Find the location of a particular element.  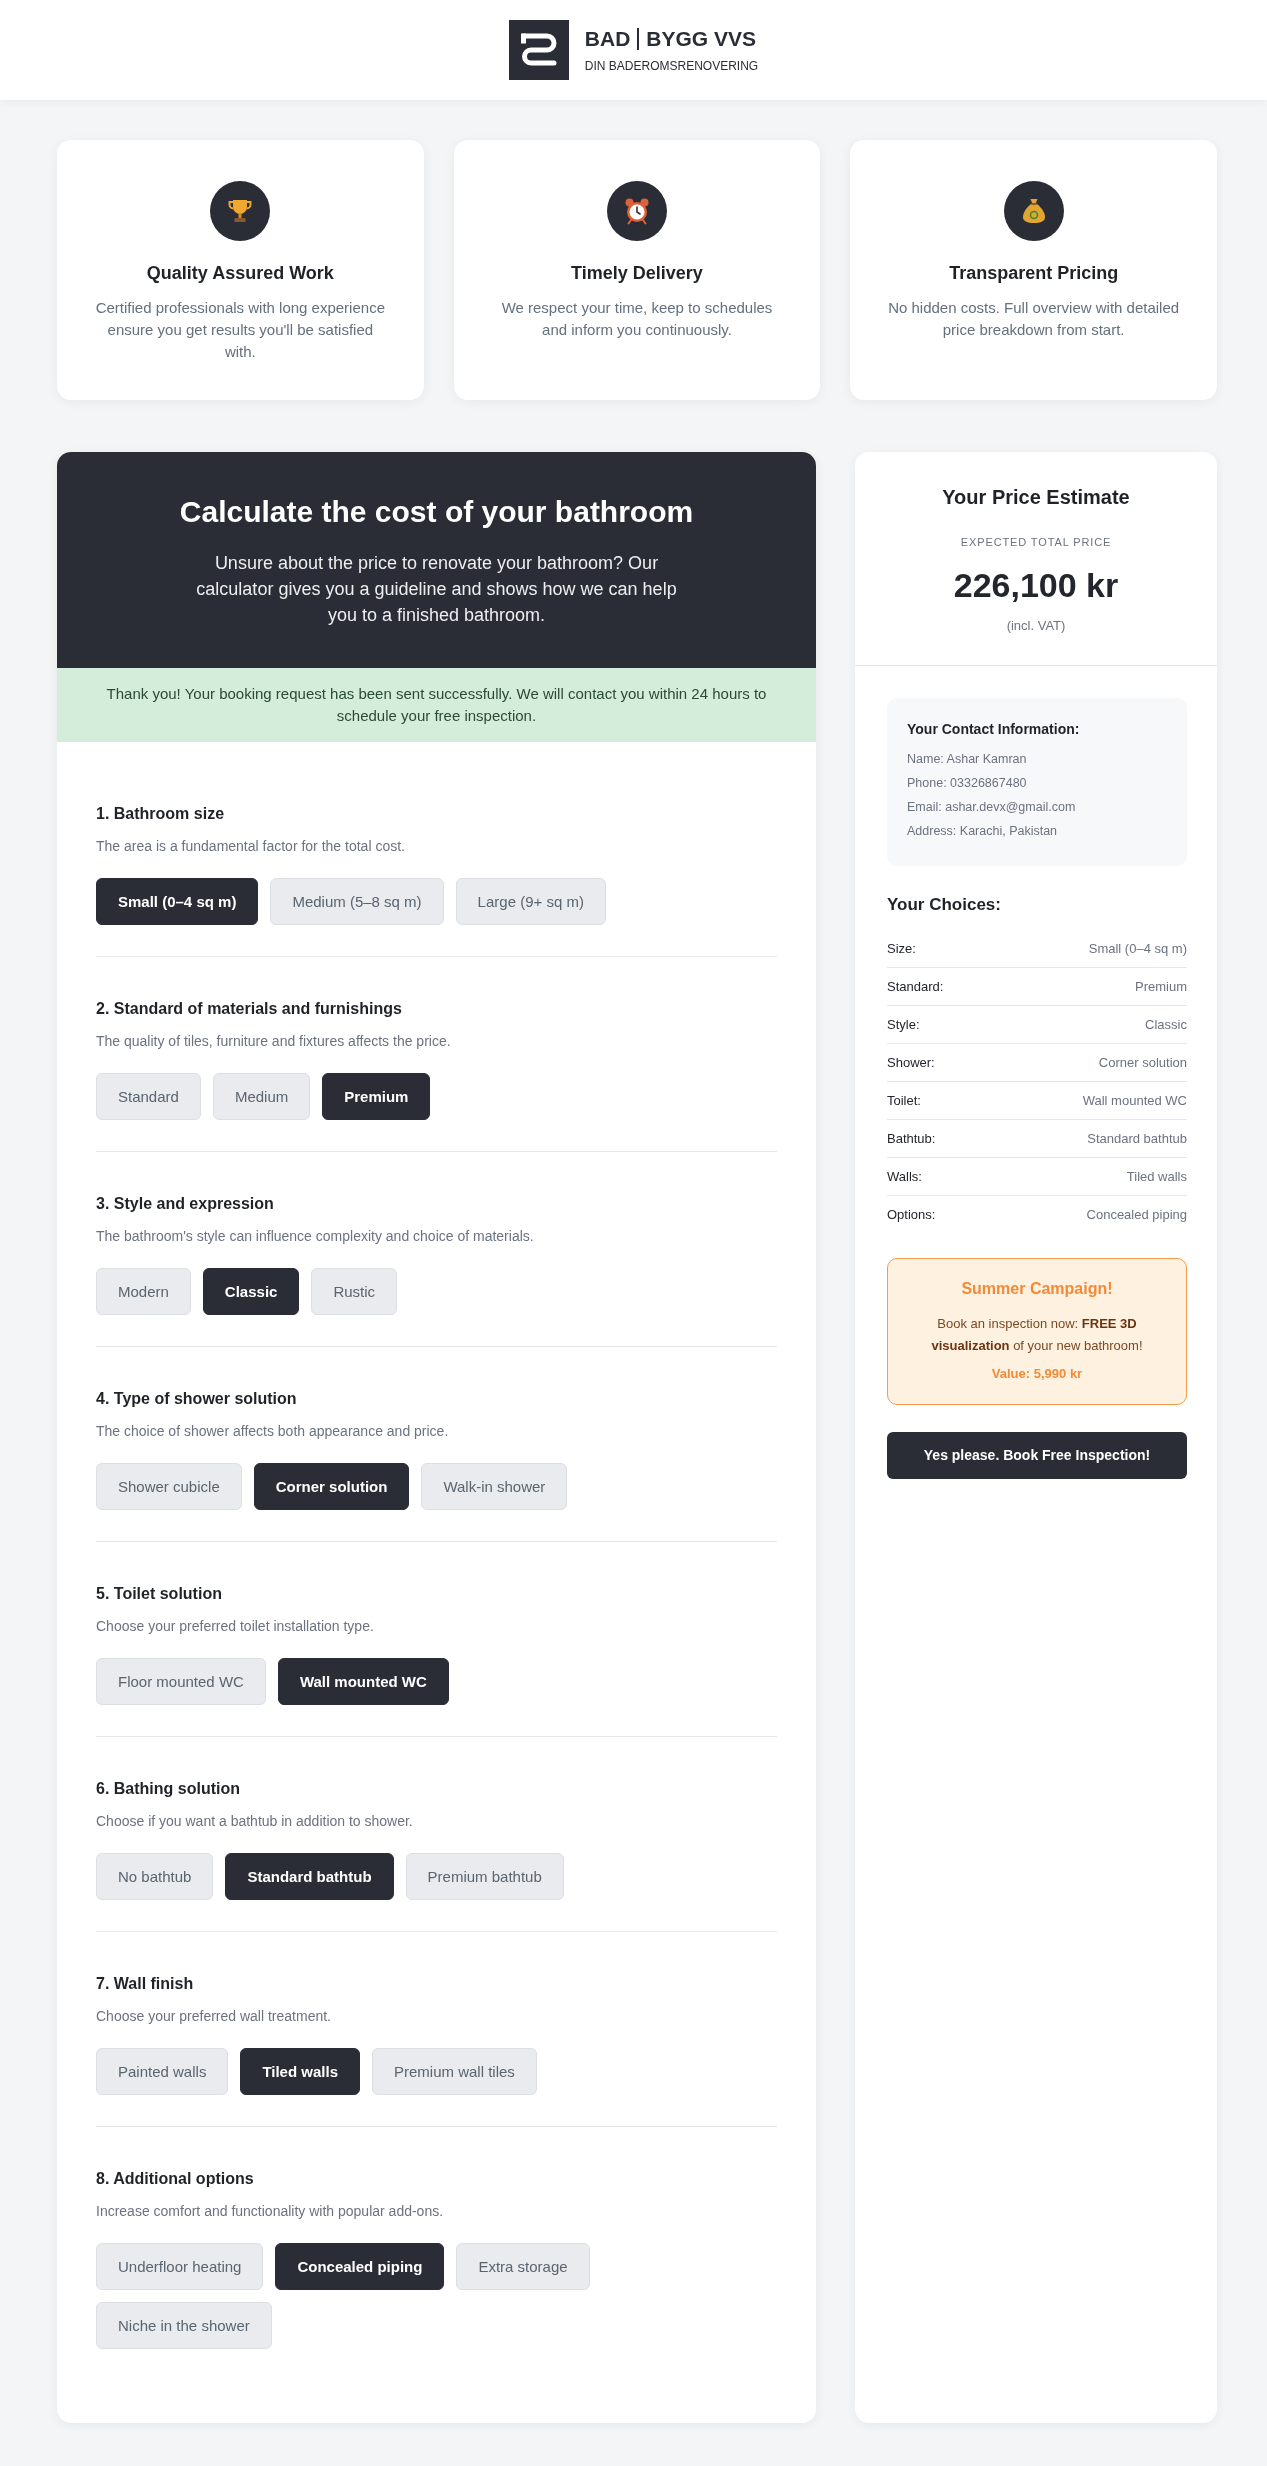

option-button: Extra storage is located at coordinates (523, 2266).